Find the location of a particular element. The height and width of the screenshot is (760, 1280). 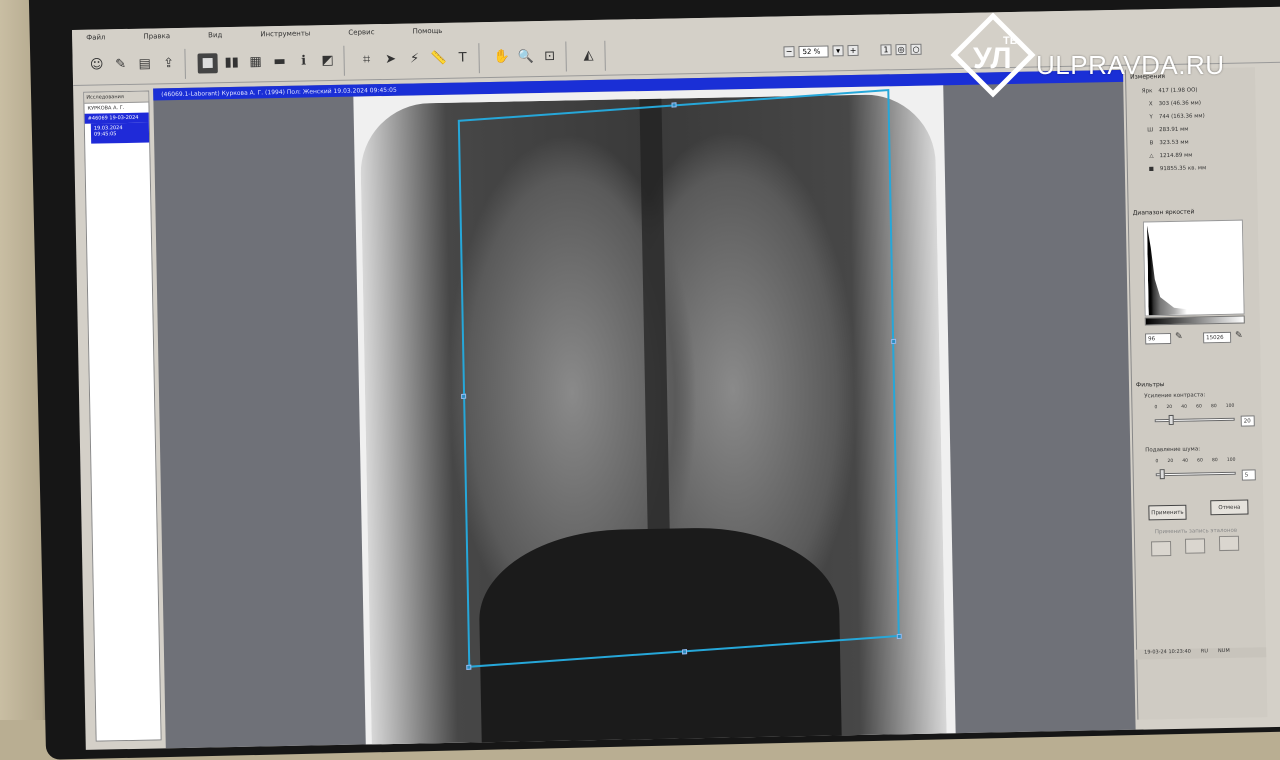

tree-image-time: 09:45:05 is located at coordinates (105, 134).